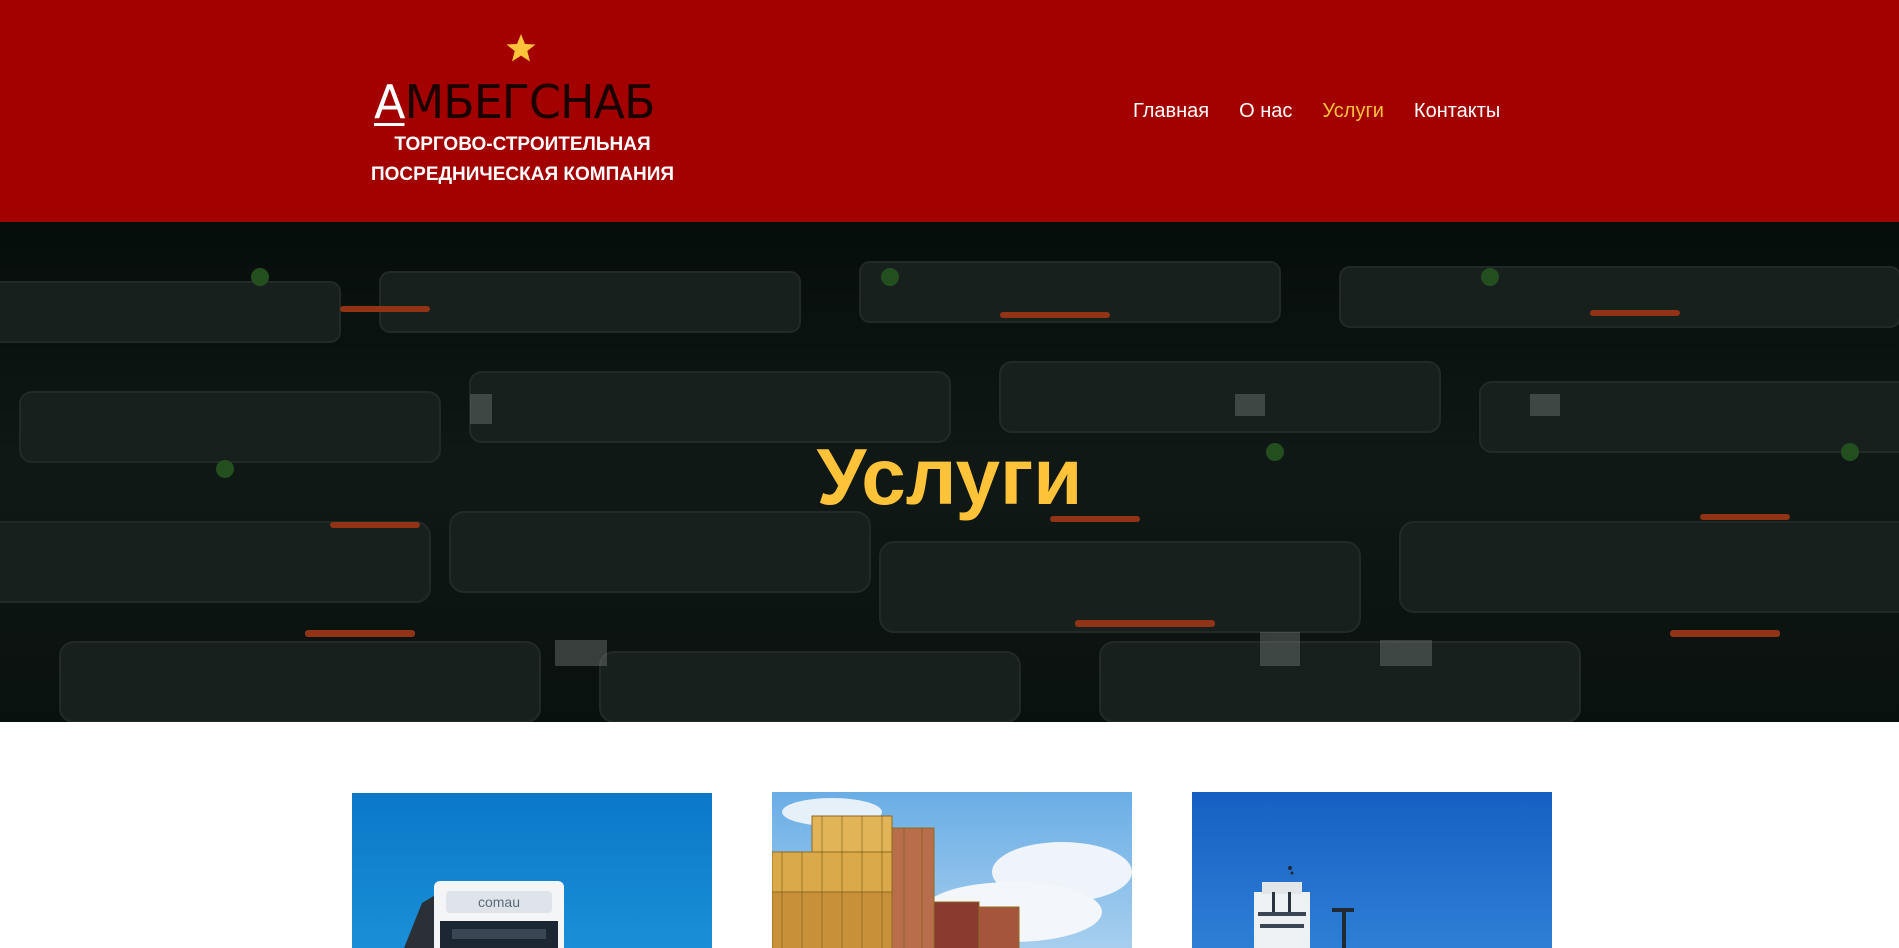  I want to click on nav-link-about: О нас, so click(1265, 111).